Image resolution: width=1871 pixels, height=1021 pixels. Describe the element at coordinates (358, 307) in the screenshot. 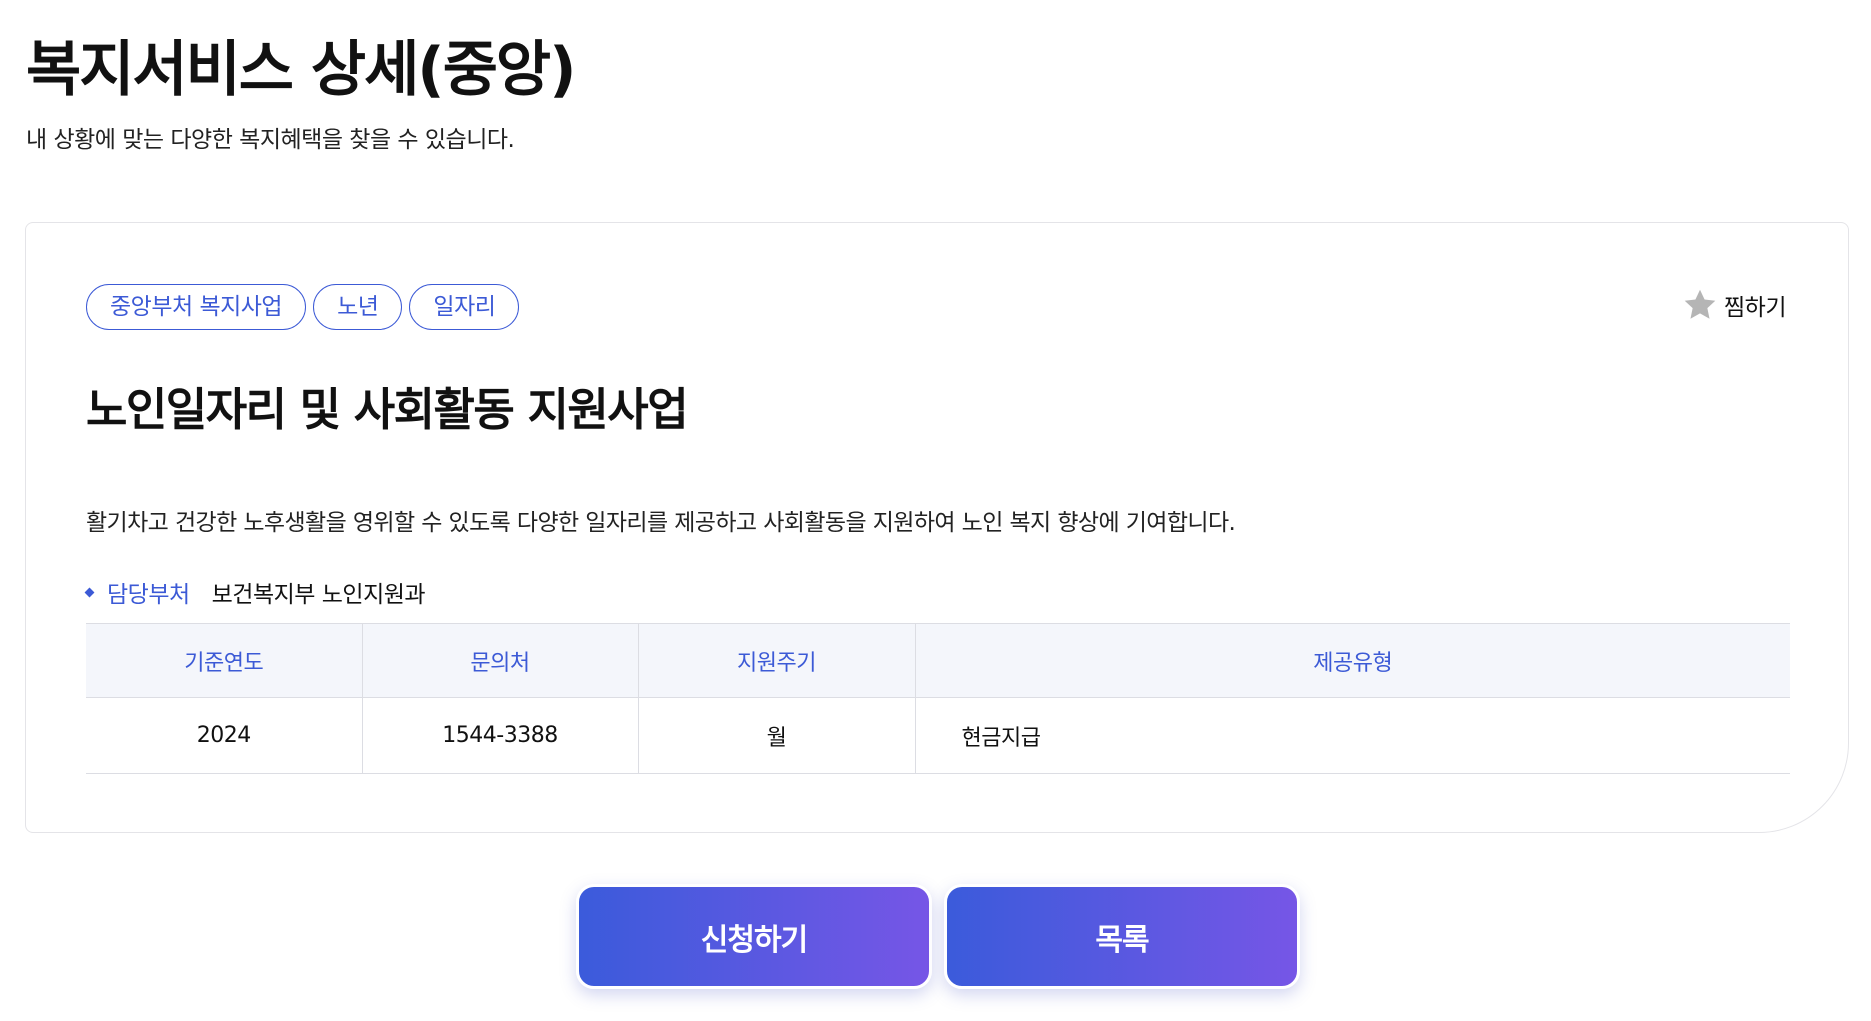

I see `tag-old-age: 노년` at that location.